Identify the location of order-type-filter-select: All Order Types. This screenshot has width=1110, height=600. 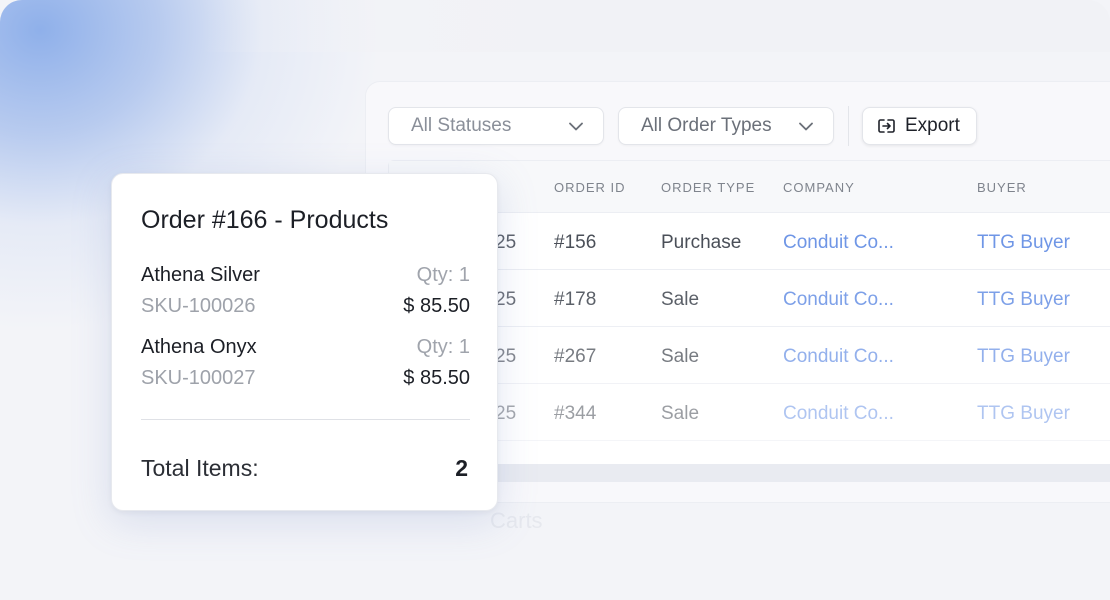
(726, 126).